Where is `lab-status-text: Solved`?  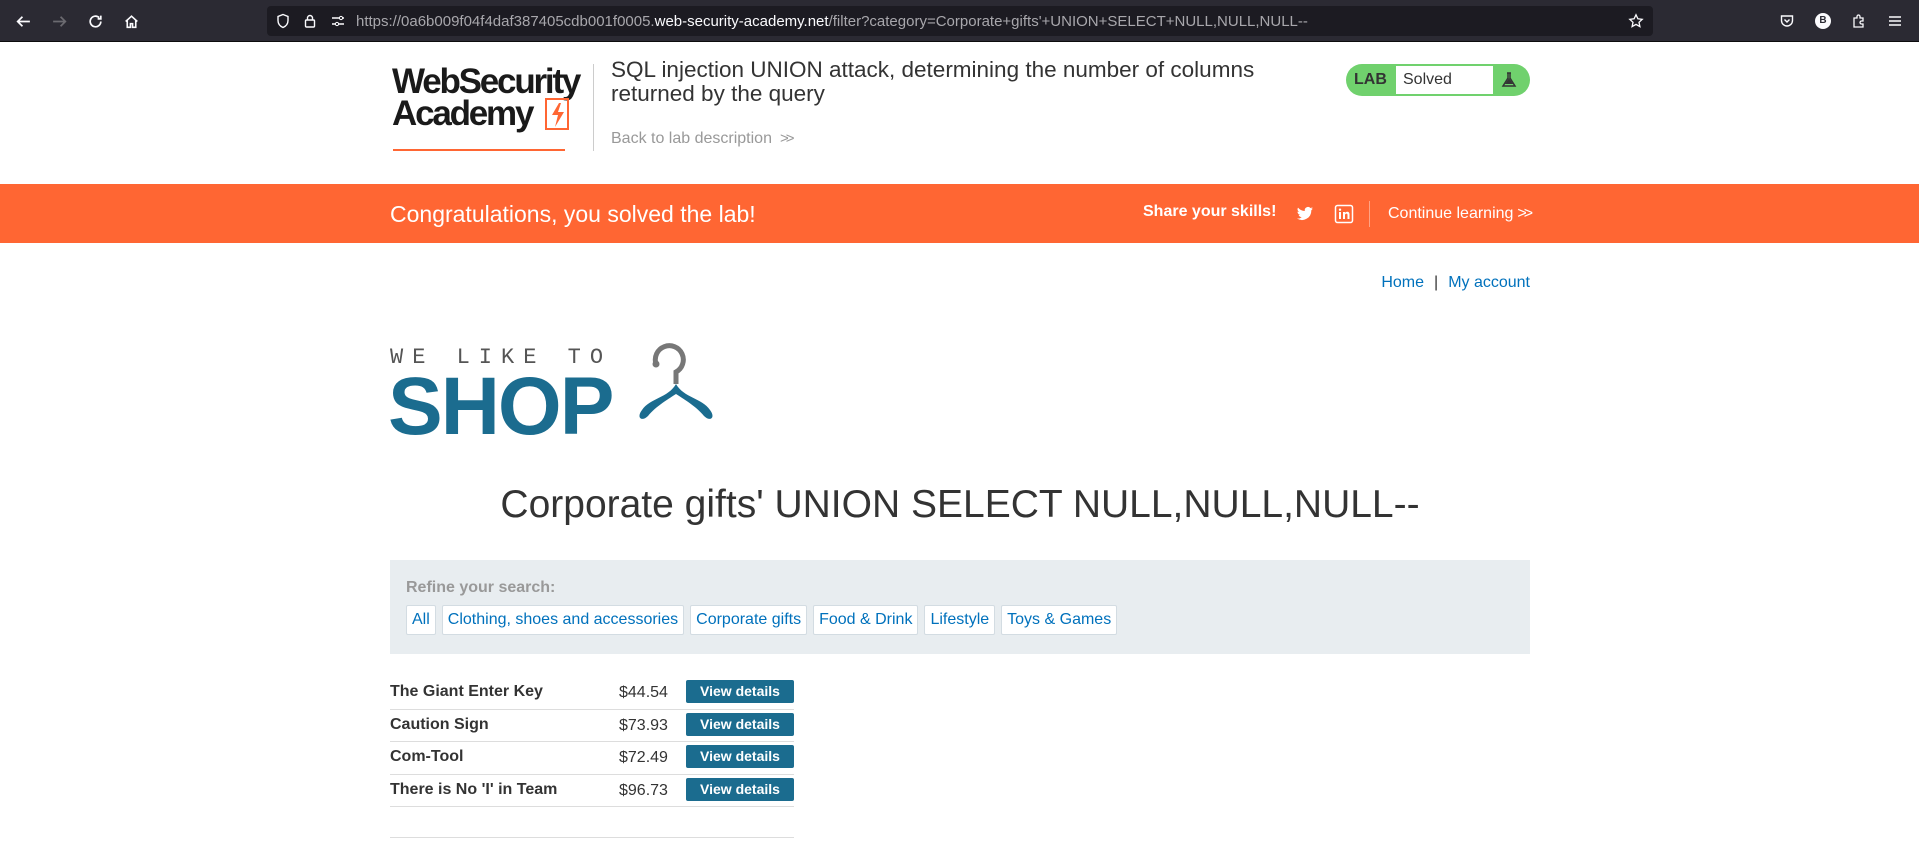
lab-status-text: Solved is located at coordinates (1444, 80).